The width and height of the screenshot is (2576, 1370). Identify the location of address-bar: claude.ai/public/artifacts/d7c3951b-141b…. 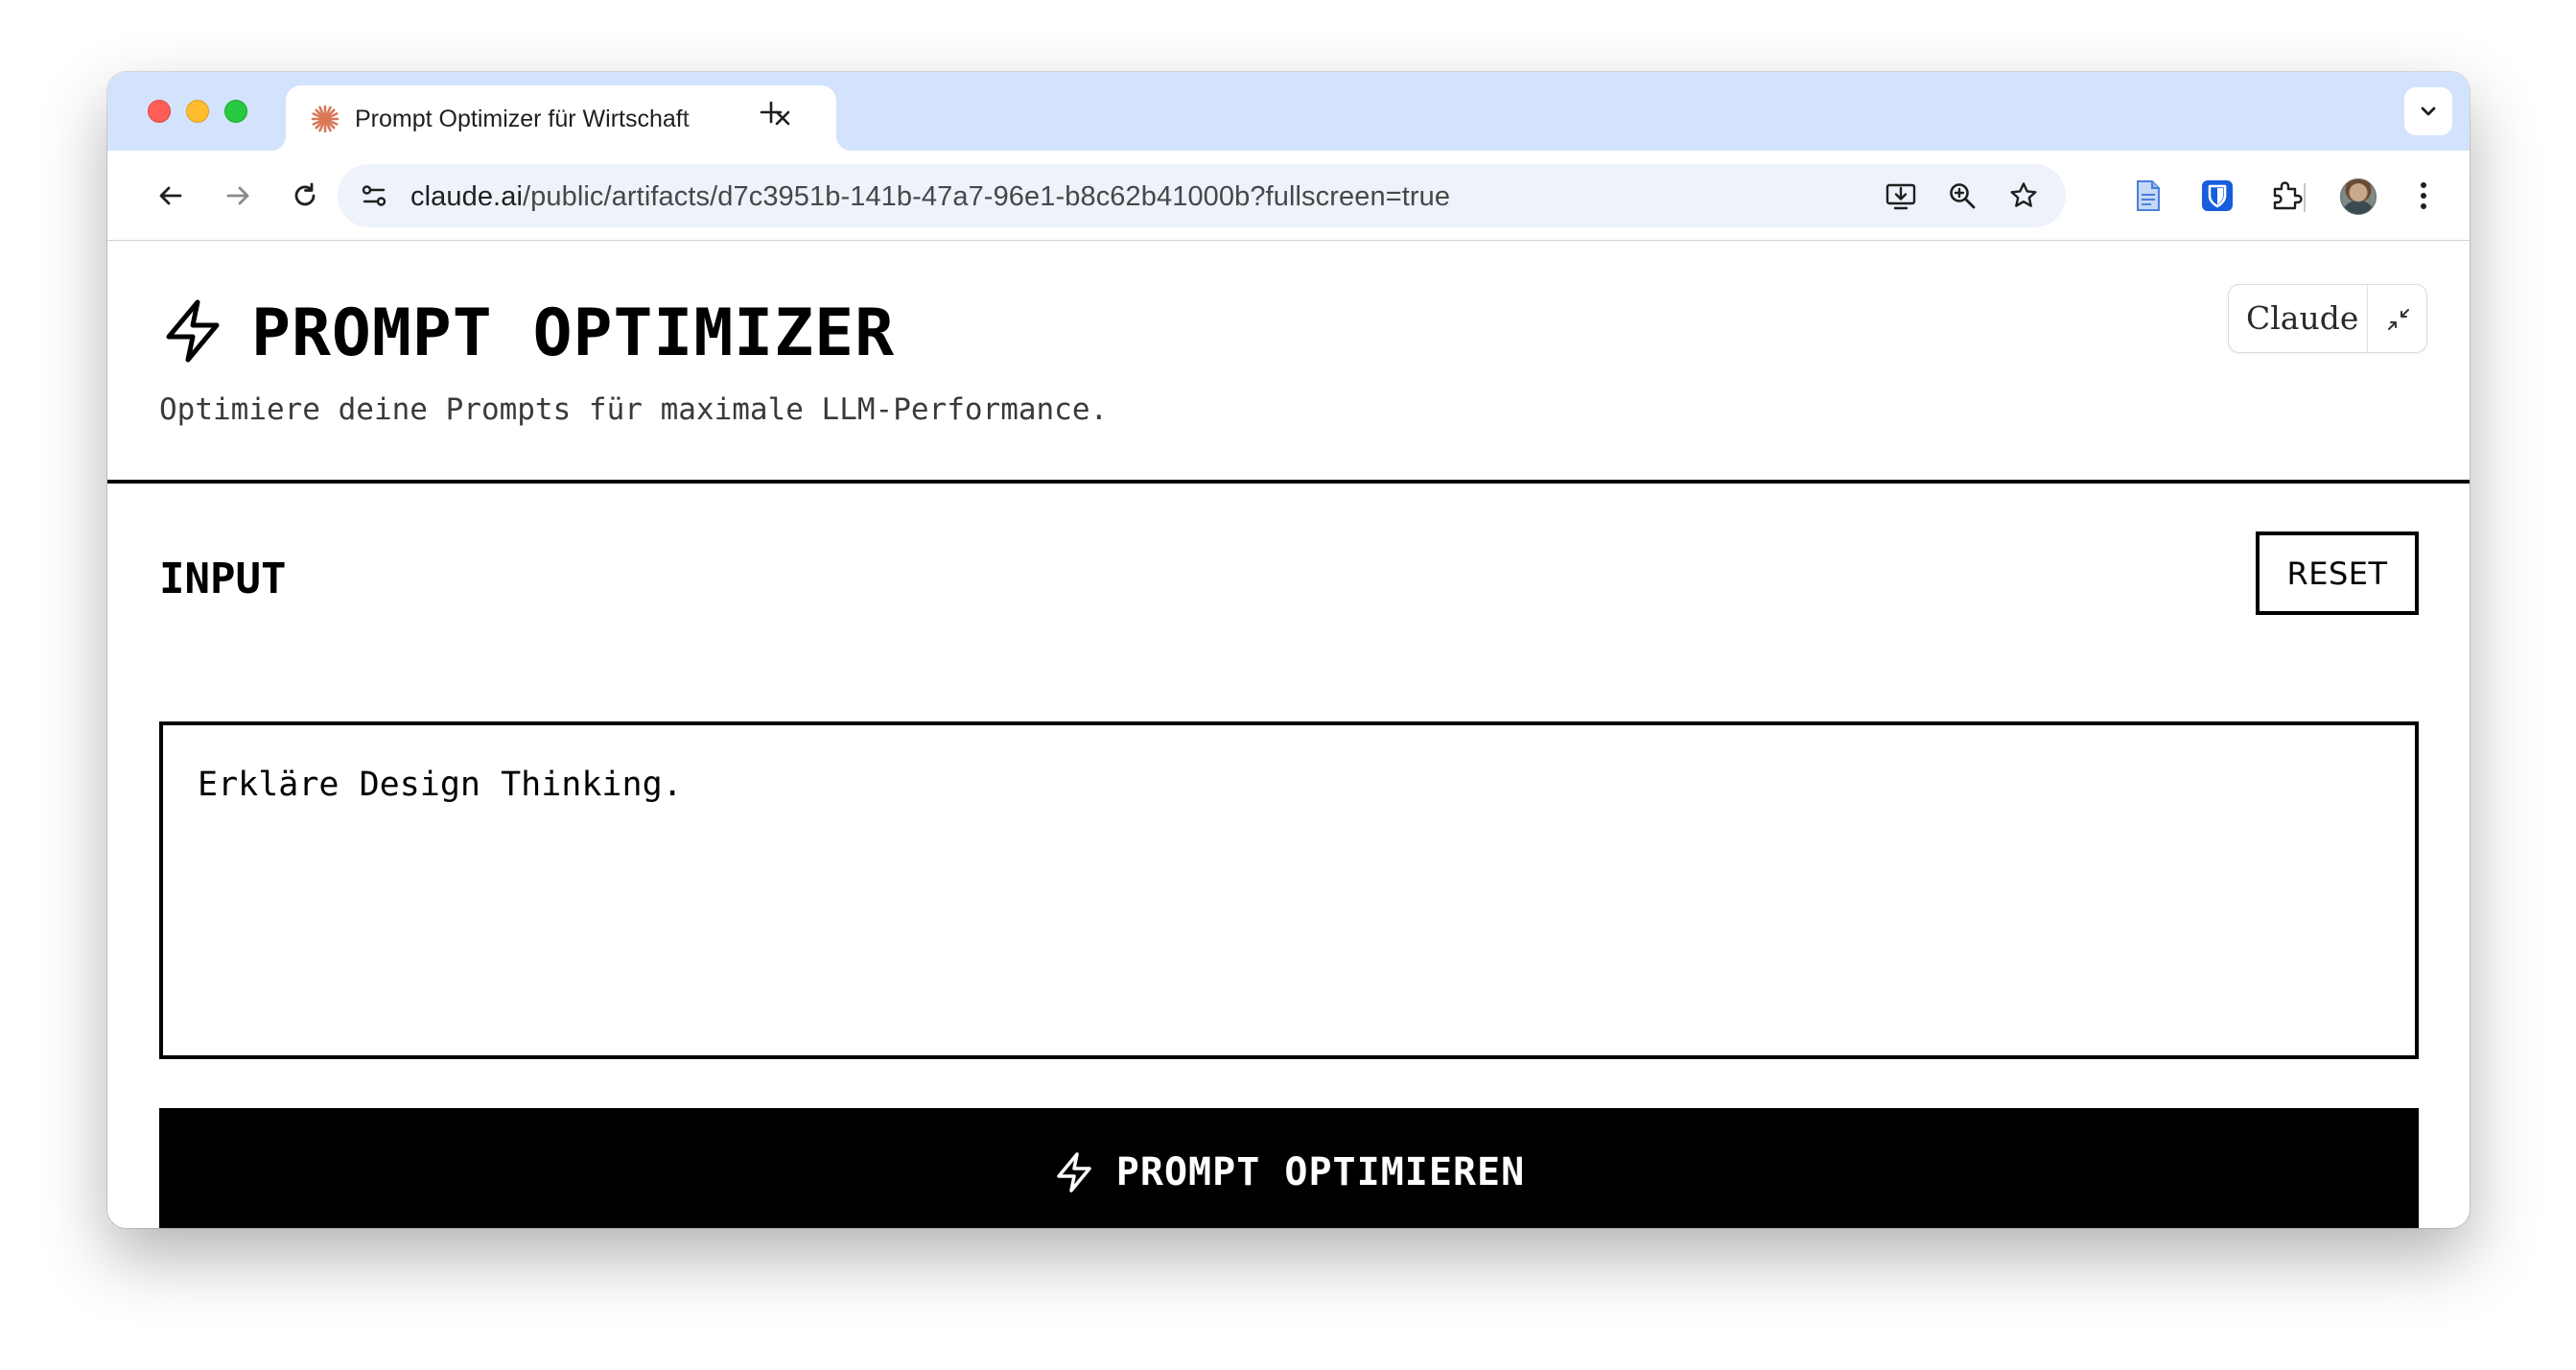
(1202, 196).